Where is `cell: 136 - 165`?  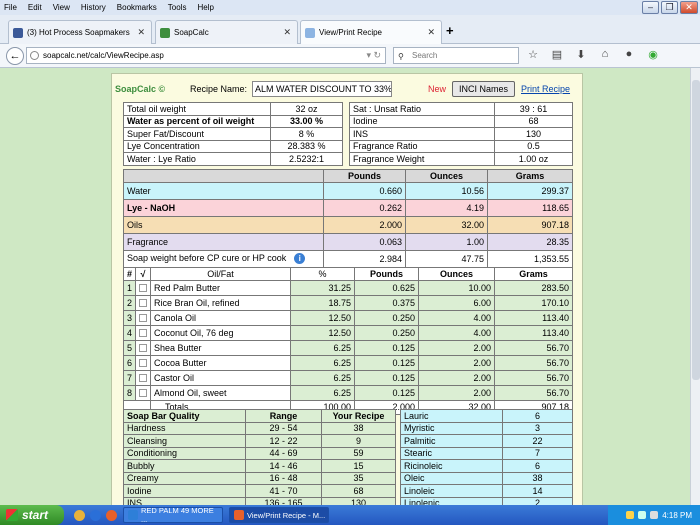
cell: 136 - 165 is located at coordinates (283, 500).